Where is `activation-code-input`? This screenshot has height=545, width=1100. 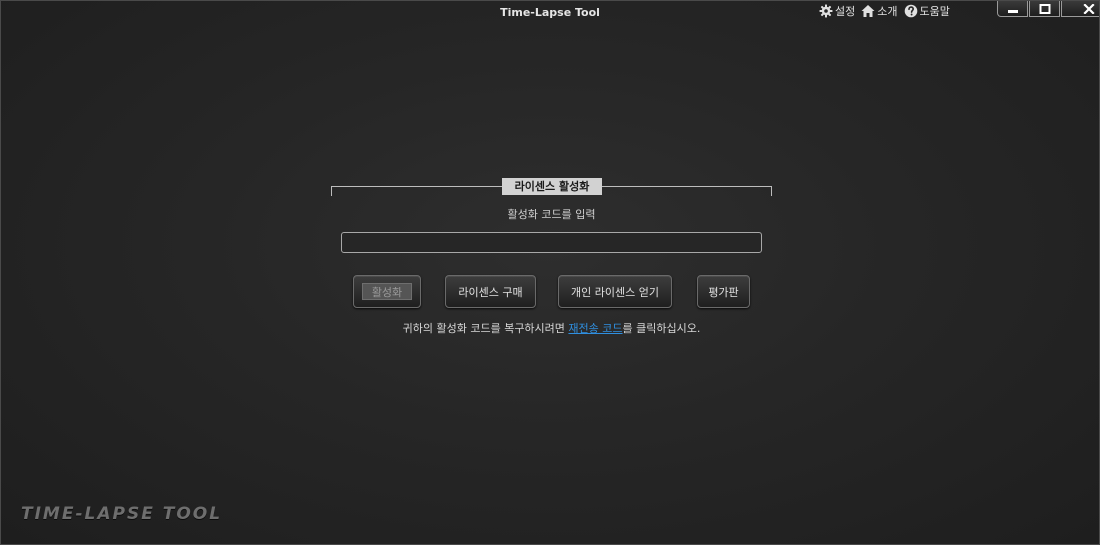 activation-code-input is located at coordinates (551, 242).